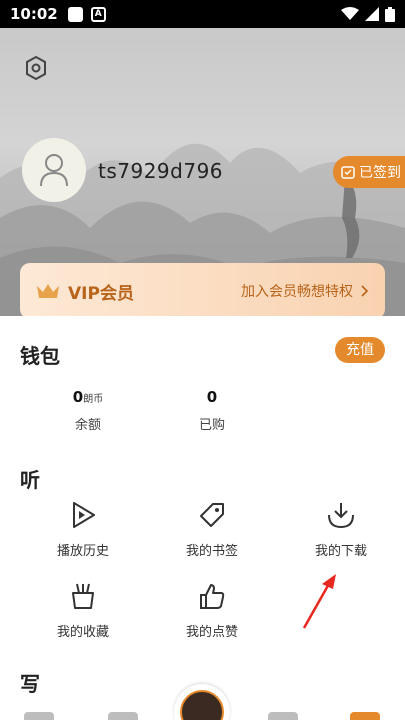 The image size is (405, 720). What do you see at coordinates (75, 14) in the screenshot?
I see `notification-icon` at bounding box center [75, 14].